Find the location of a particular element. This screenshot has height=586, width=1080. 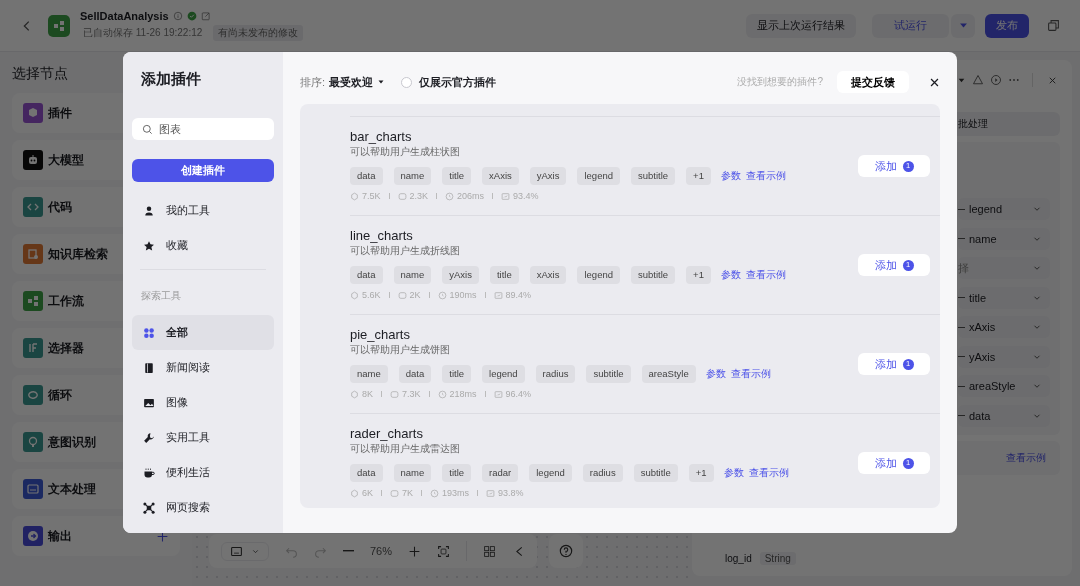

test-run-button: 试运行 is located at coordinates (910, 25).